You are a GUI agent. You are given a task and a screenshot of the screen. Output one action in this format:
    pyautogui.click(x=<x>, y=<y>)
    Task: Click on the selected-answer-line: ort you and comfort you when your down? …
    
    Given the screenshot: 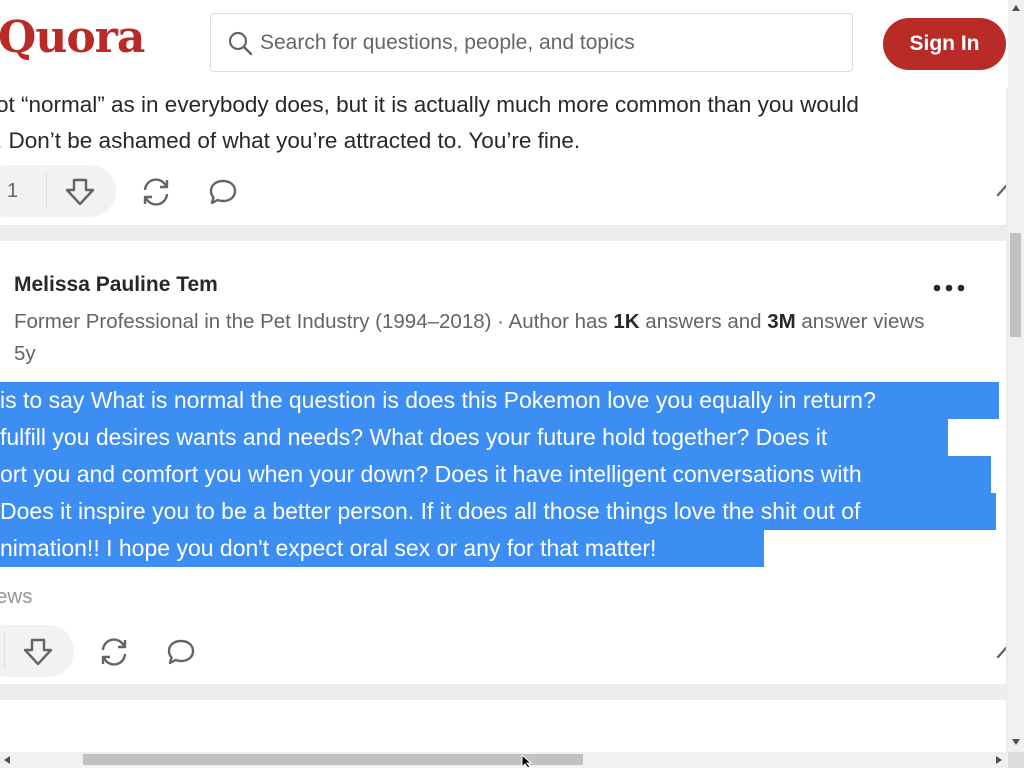 What is the action you would take?
    pyautogui.click(x=495, y=474)
    